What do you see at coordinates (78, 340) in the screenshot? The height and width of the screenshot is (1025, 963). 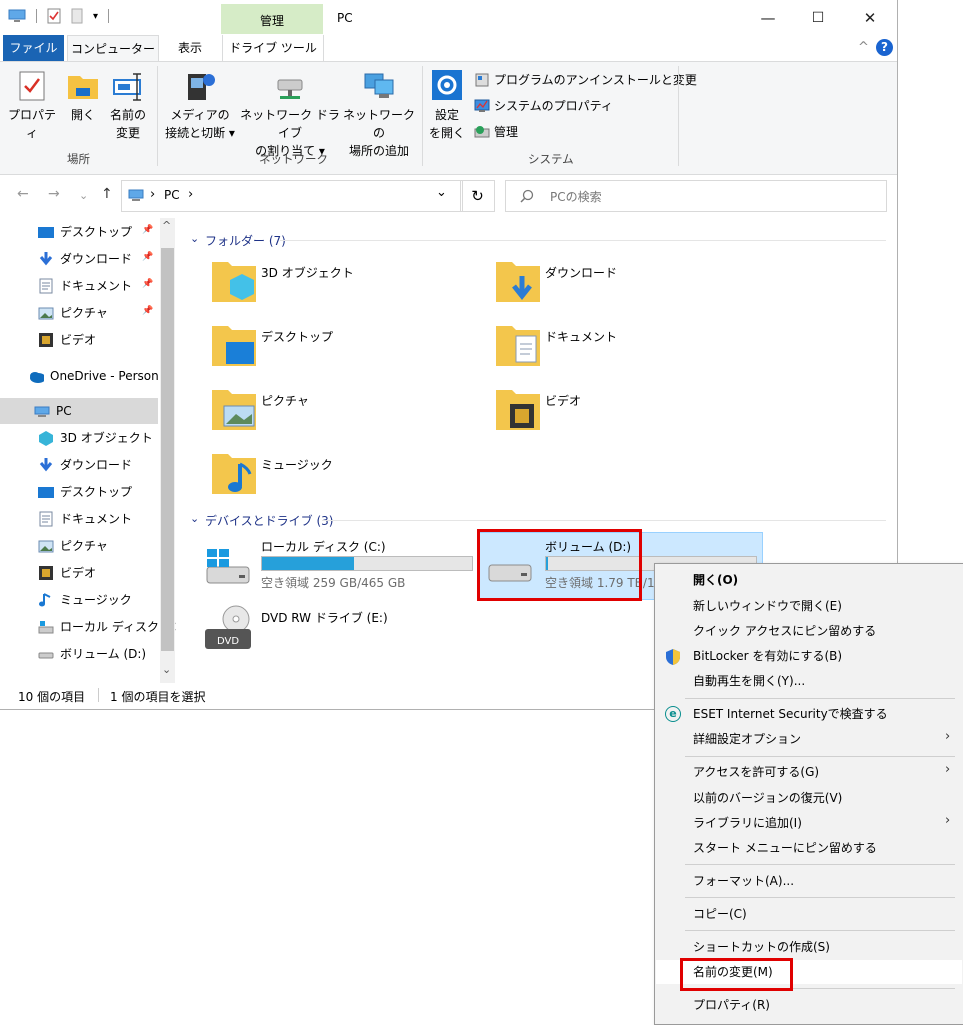 I see `nav-label: ビデオ` at bounding box center [78, 340].